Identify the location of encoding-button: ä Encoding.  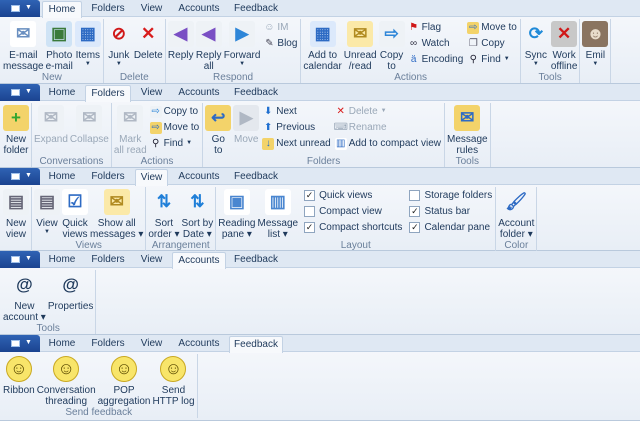
(435, 59).